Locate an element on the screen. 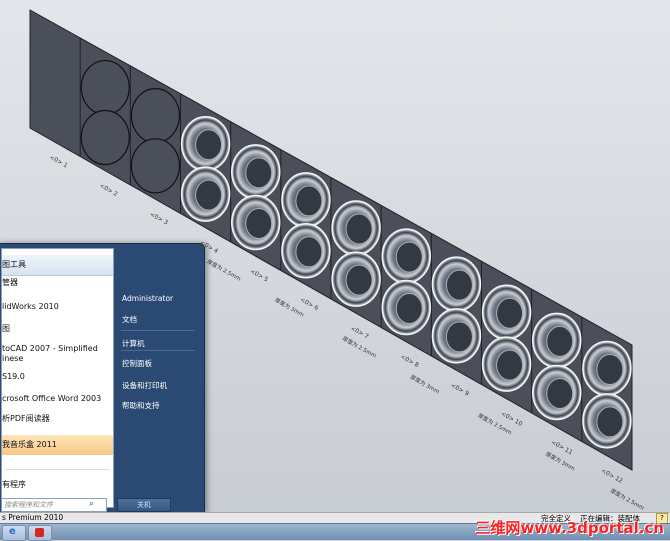 This screenshot has width=670, height=541. program-item: 图 is located at coordinates (57, 329).